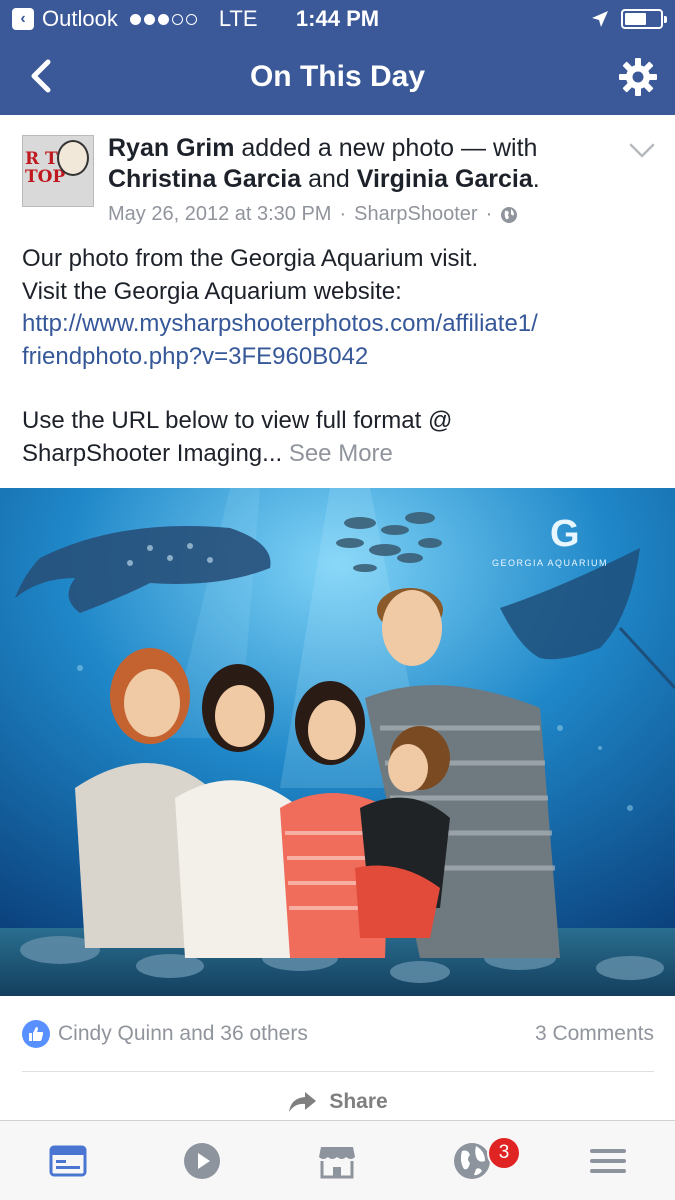 The image size is (675, 1200). Describe the element at coordinates (445, 179) in the screenshot. I see `tagged-person-2: Virginia Garcia` at that location.